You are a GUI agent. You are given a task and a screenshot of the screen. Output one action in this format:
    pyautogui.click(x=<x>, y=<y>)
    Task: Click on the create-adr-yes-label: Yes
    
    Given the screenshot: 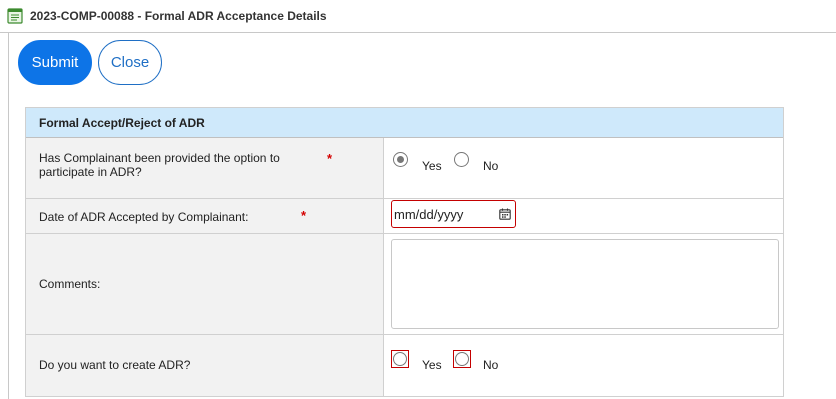 What is the action you would take?
    pyautogui.click(x=432, y=365)
    